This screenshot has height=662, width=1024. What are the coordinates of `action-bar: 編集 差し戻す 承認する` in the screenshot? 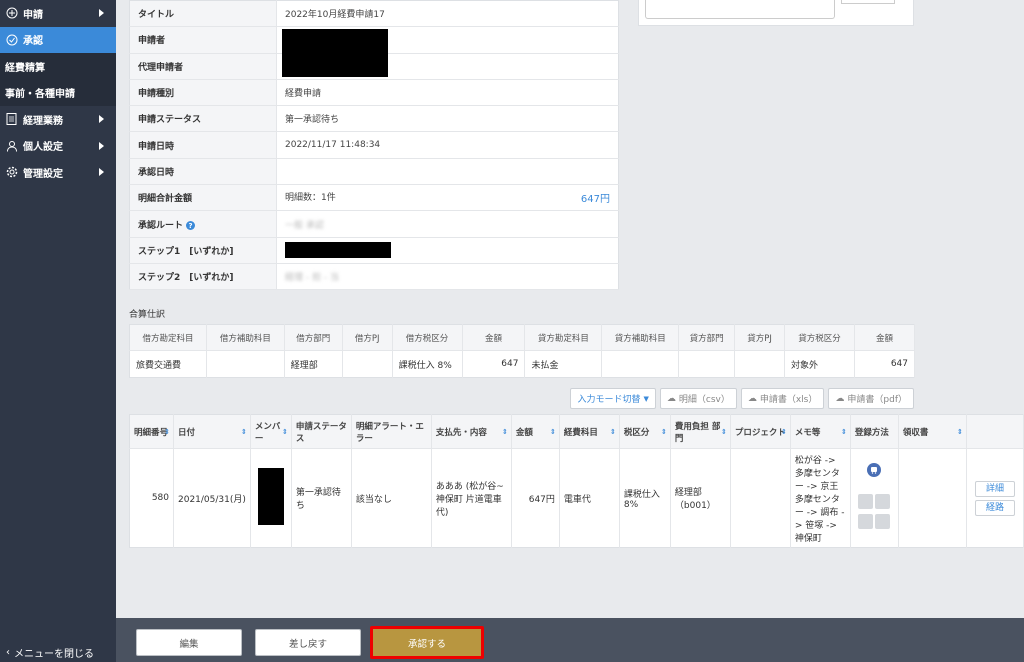 It's located at (570, 640).